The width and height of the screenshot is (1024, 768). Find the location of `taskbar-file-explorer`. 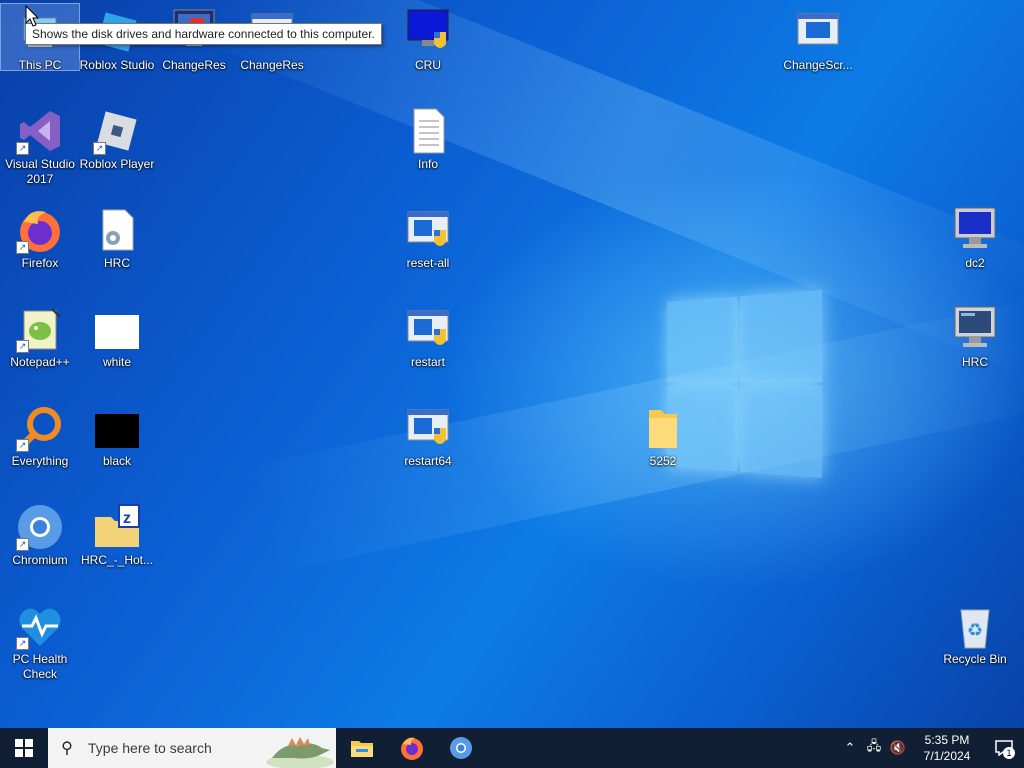

taskbar-file-explorer is located at coordinates (362, 748).